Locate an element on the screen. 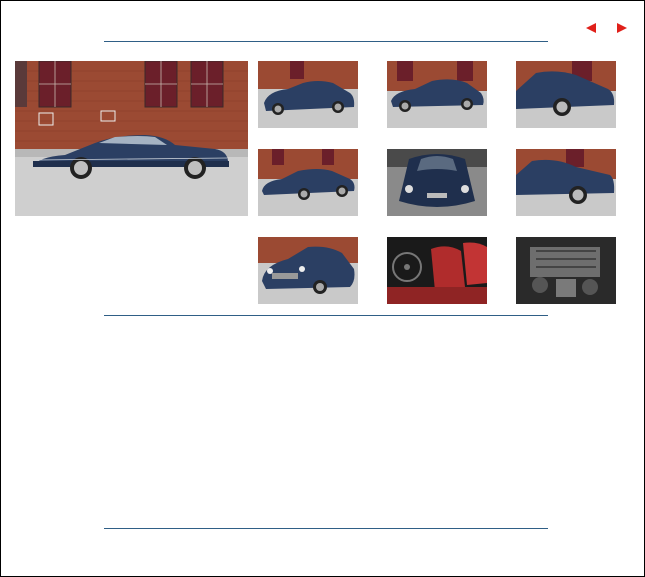 Image resolution: width=645 pixels, height=577 pixels. top-divider is located at coordinates (326, 41).